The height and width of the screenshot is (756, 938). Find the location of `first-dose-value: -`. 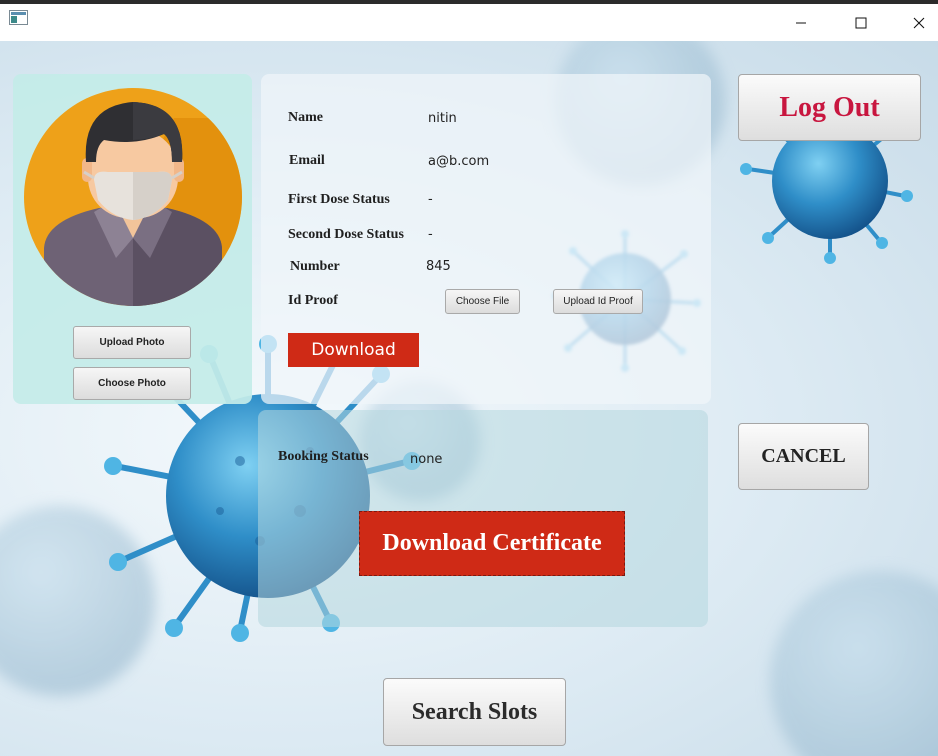

first-dose-value: - is located at coordinates (430, 199).